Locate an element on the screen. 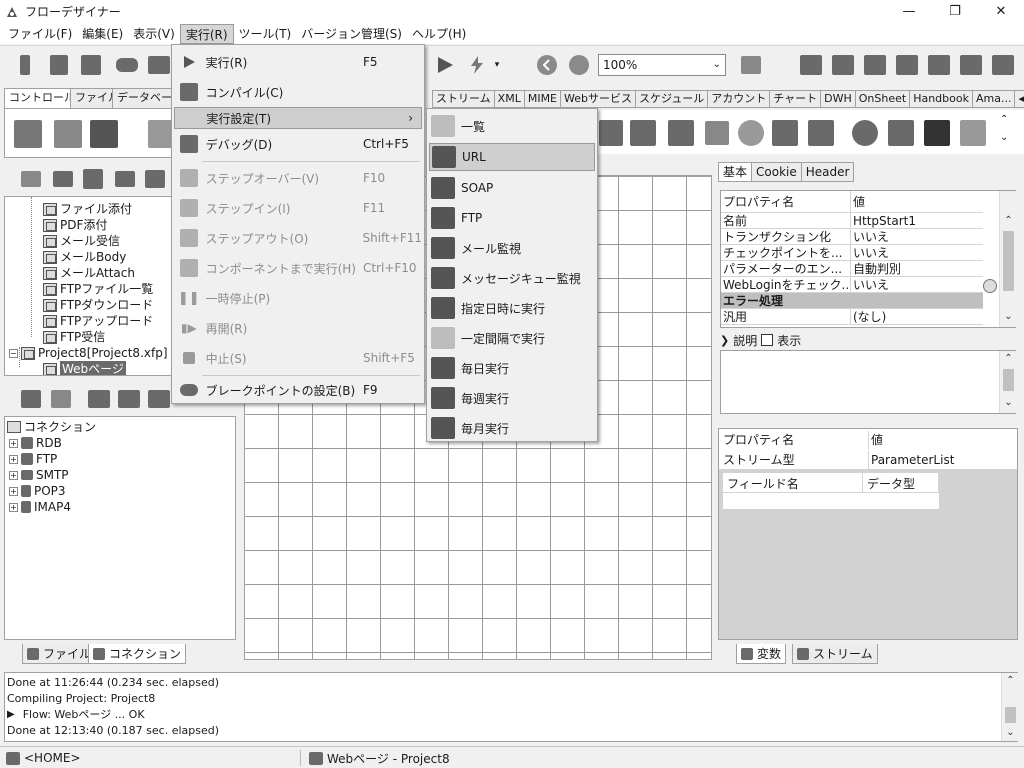  save-icon is located at coordinates (59, 65).